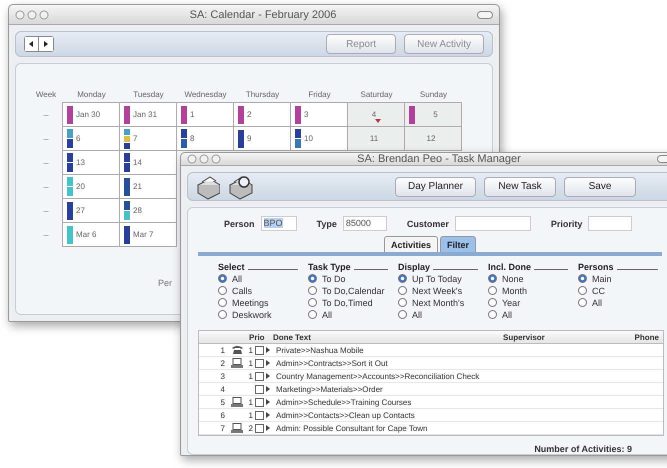 This screenshot has height=468, width=667. Describe the element at coordinates (148, 138) in the screenshot. I see `calendar-day-cell: 7` at that location.